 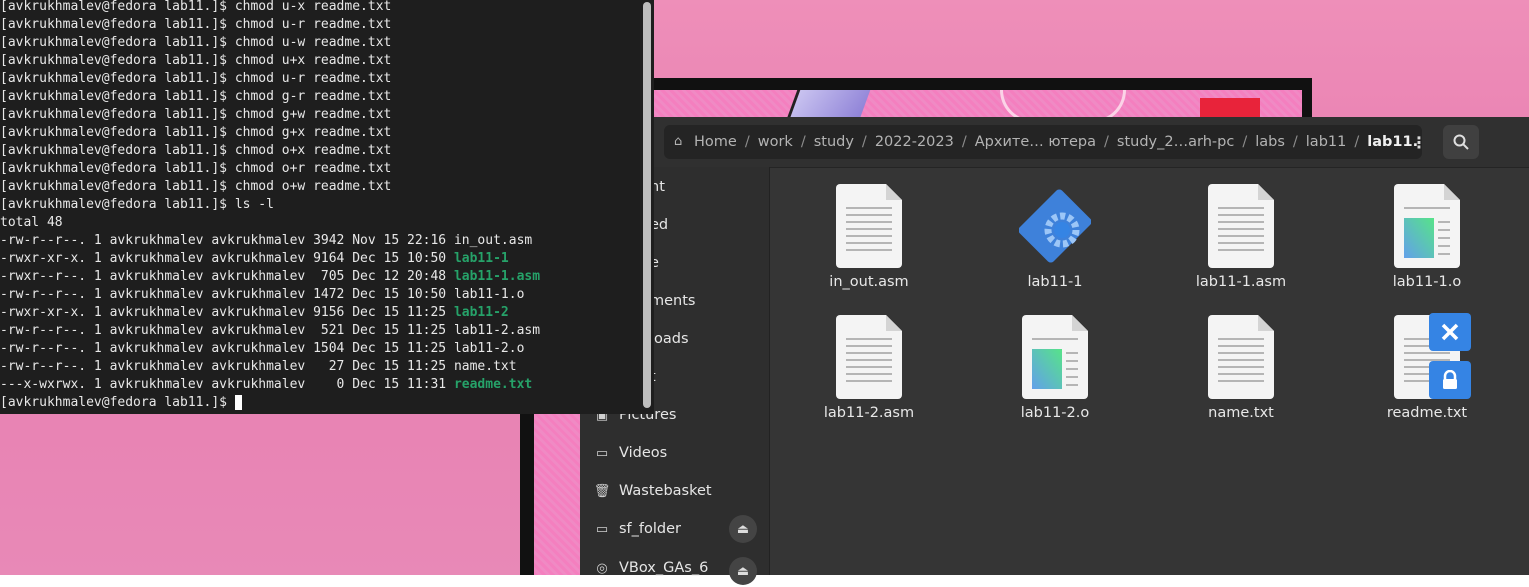 What do you see at coordinates (1326, 142) in the screenshot?
I see `breadcrumb-lab11: lab11` at bounding box center [1326, 142].